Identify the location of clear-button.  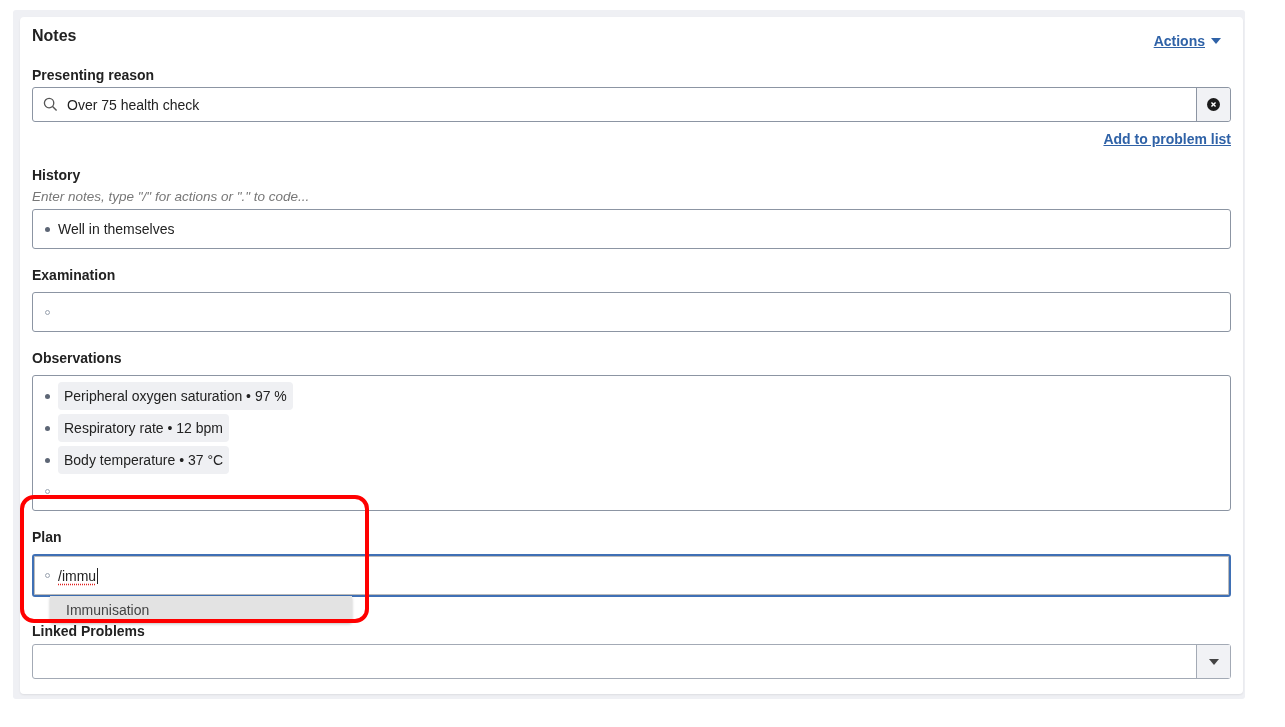
(1213, 104).